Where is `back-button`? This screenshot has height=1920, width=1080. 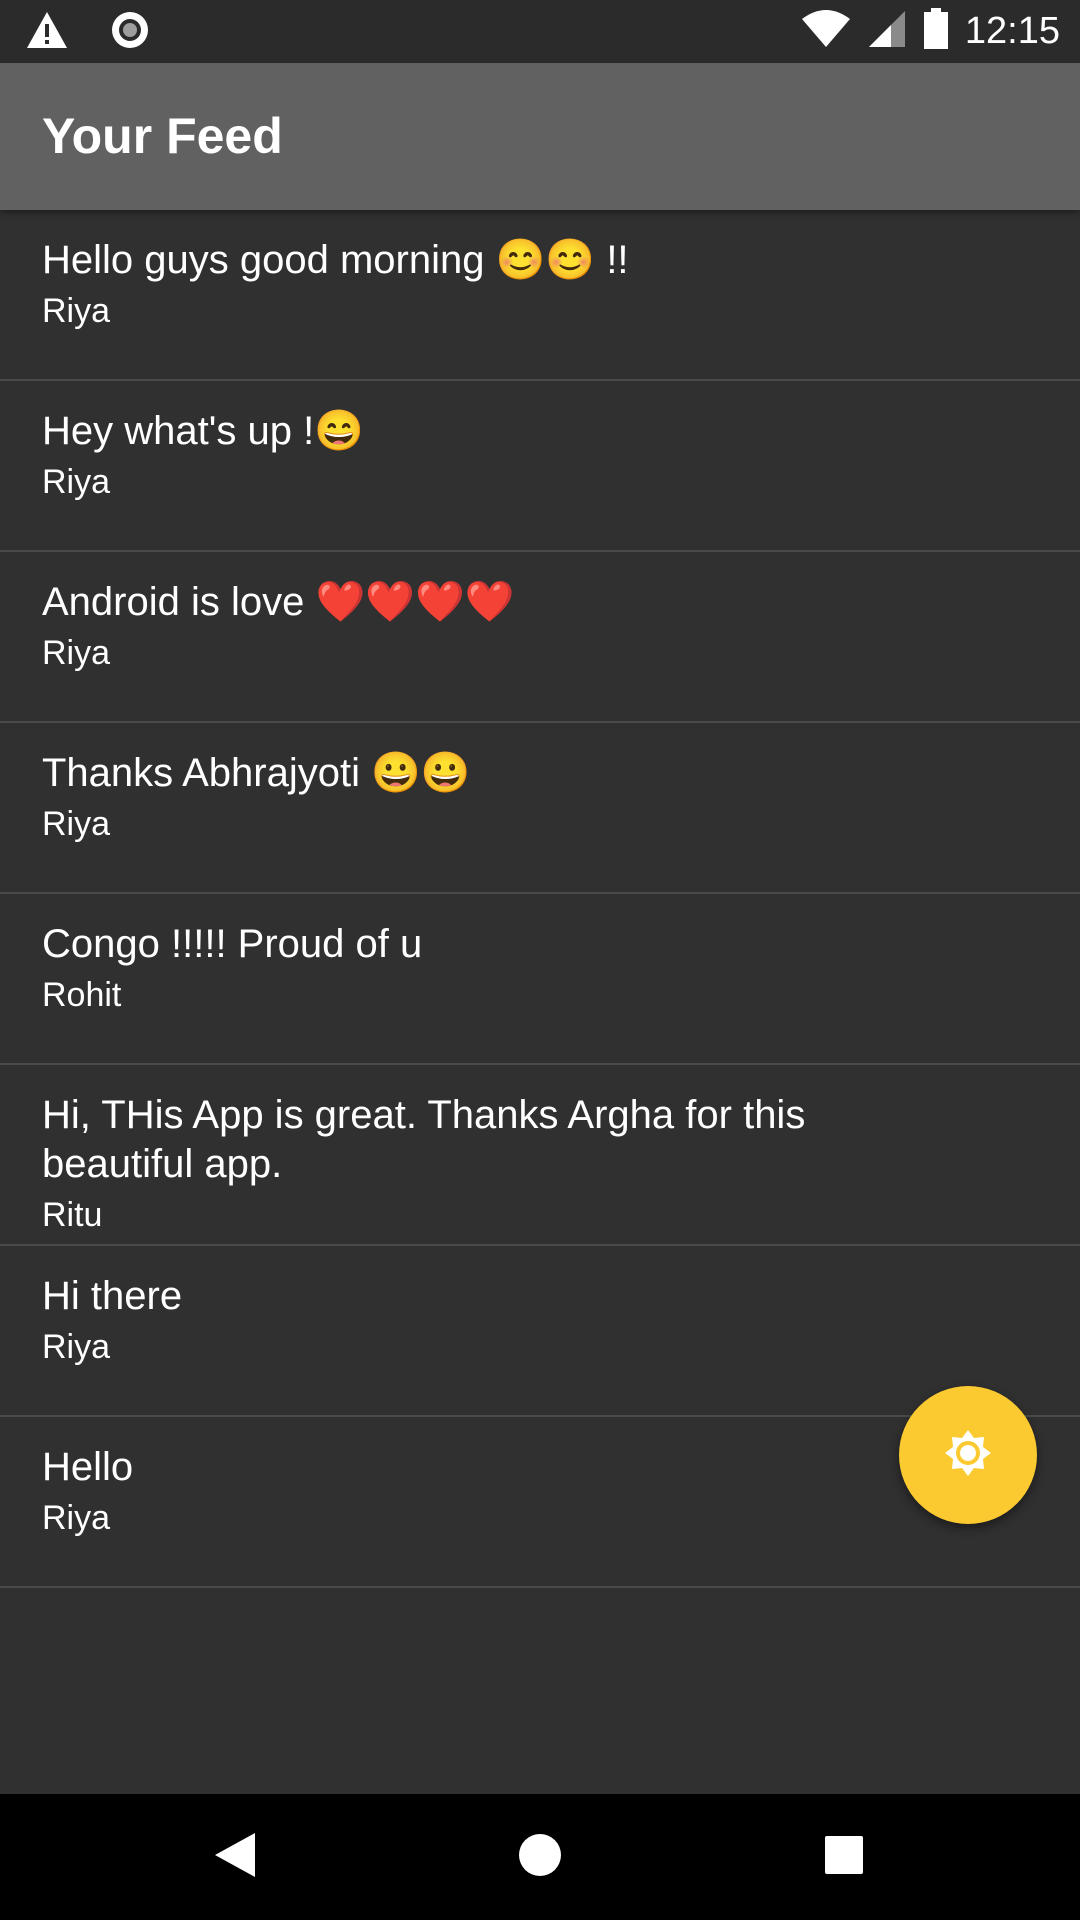 back-button is located at coordinates (235, 1857).